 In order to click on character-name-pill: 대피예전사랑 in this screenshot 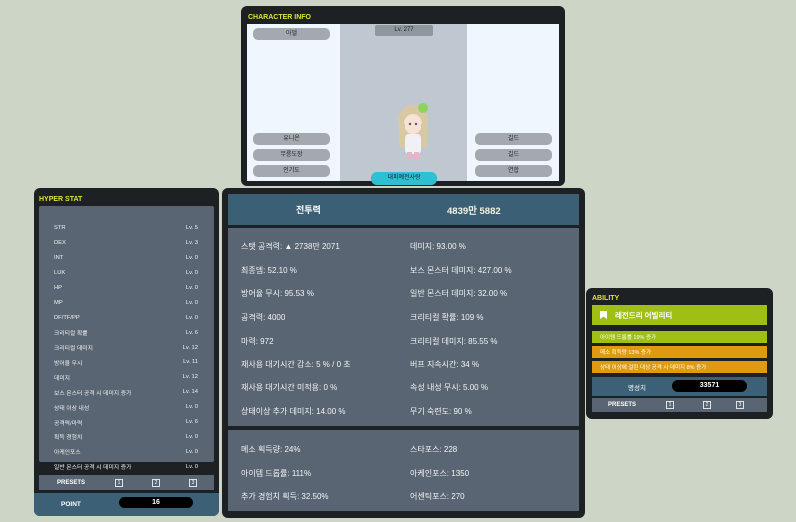, I will do `click(404, 178)`.